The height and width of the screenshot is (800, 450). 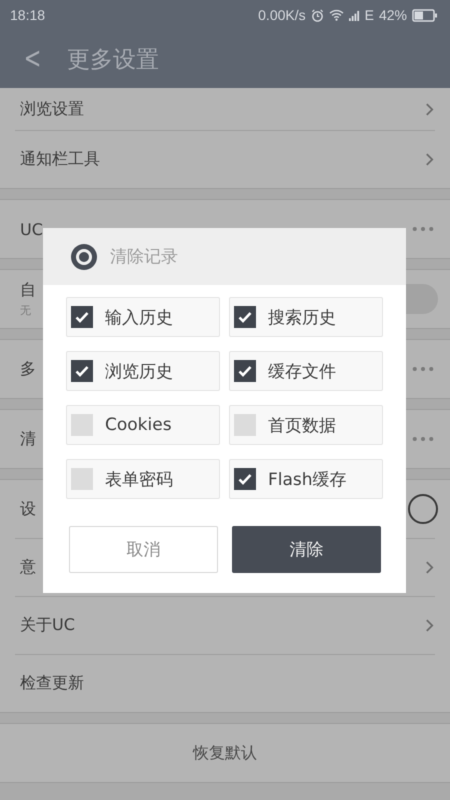 I want to click on row-subtitle: 无, so click(x=26, y=310).